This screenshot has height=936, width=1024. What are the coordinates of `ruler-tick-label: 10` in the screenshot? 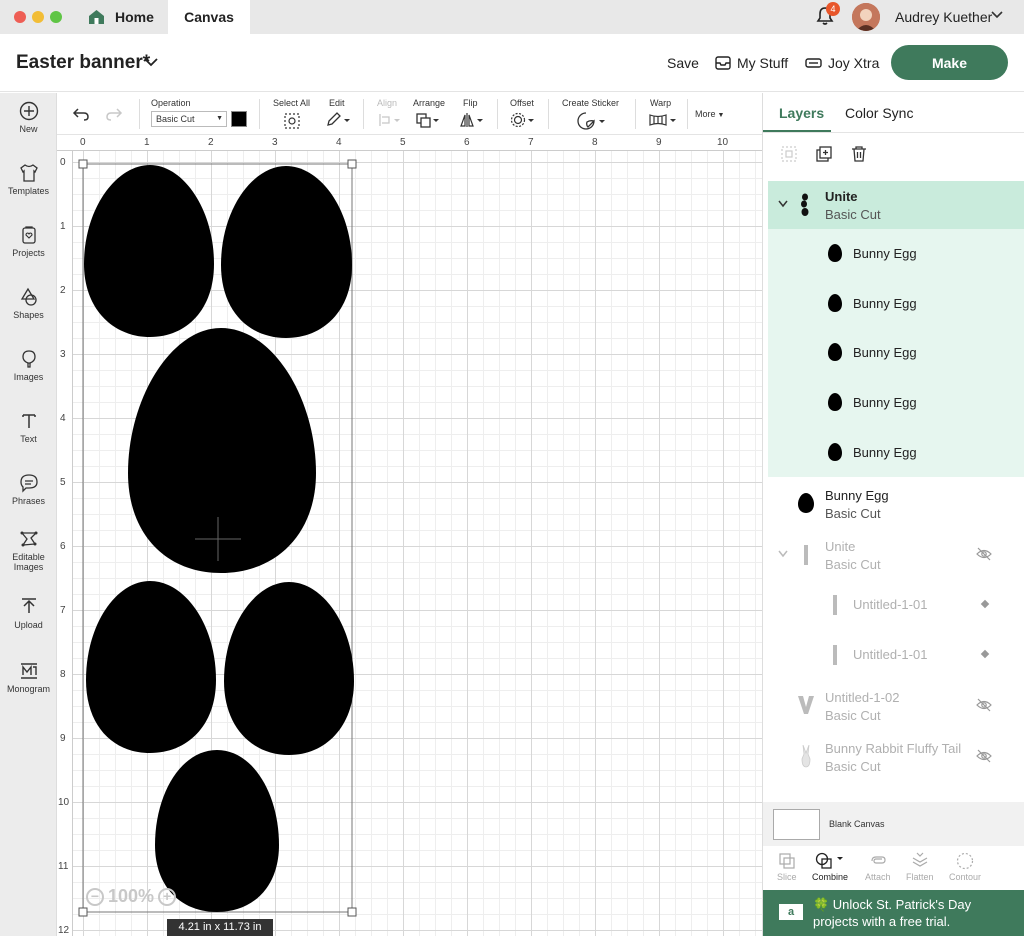 It's located at (64, 802).